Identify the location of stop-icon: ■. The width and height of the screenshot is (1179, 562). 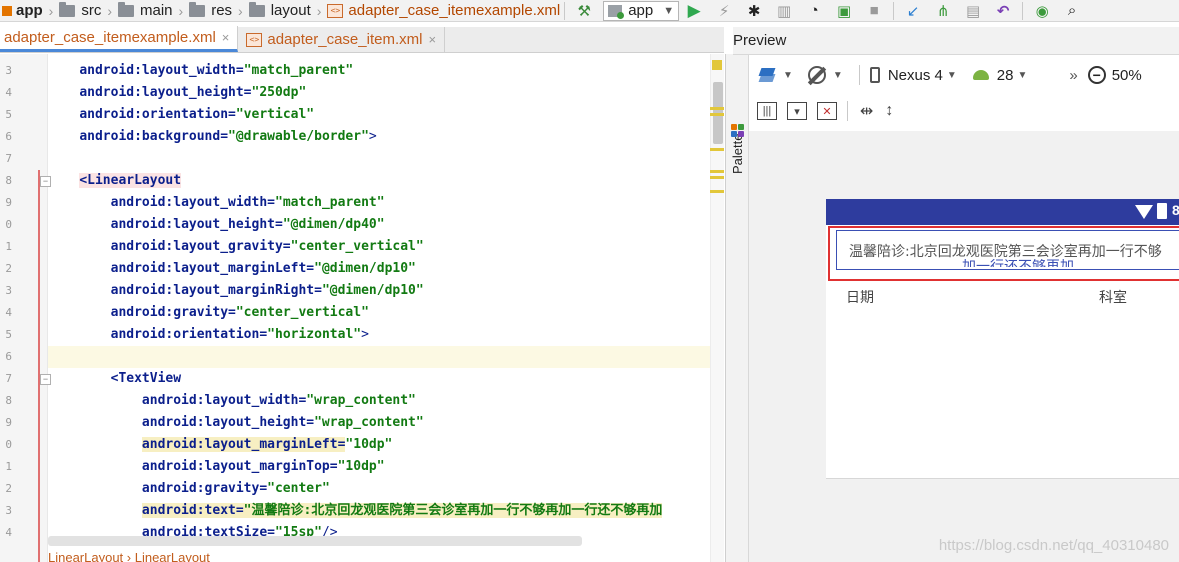
(874, 11).